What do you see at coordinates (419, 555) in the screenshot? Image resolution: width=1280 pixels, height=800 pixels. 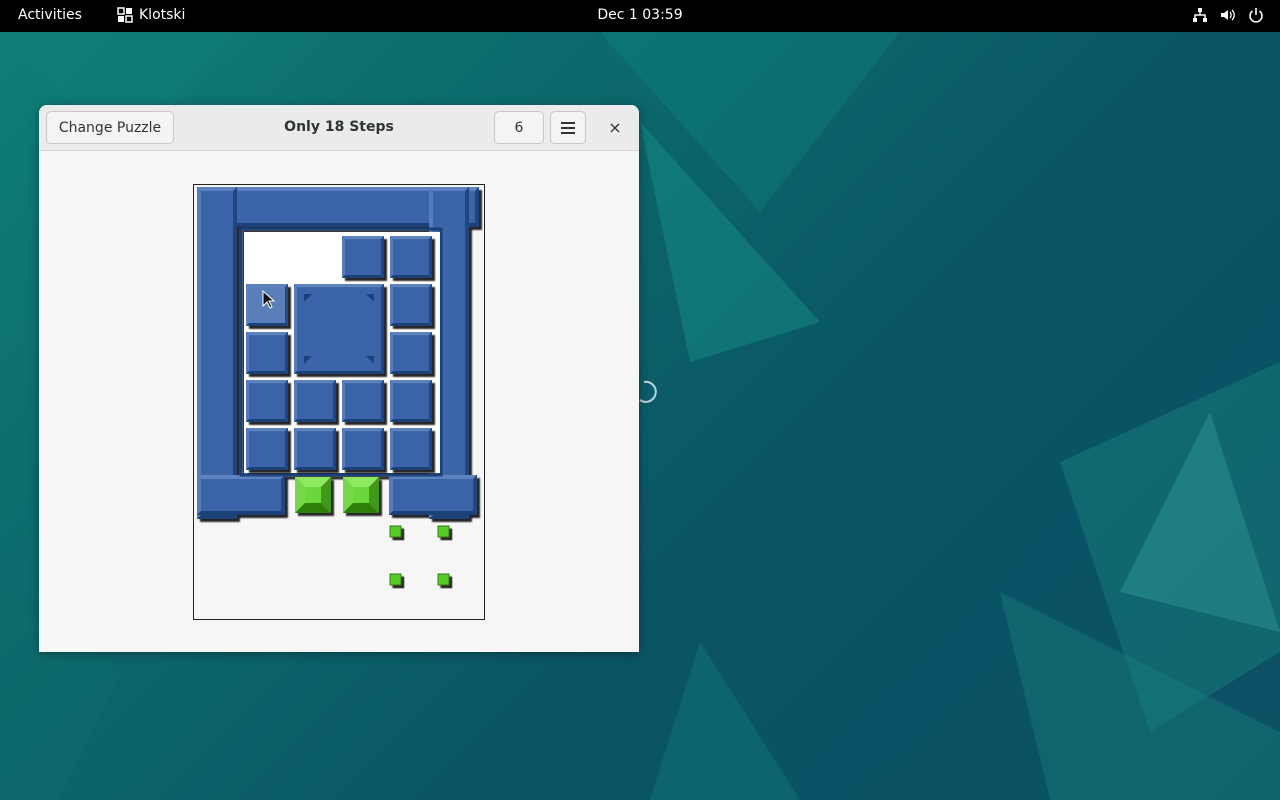 I see `target-markers` at bounding box center [419, 555].